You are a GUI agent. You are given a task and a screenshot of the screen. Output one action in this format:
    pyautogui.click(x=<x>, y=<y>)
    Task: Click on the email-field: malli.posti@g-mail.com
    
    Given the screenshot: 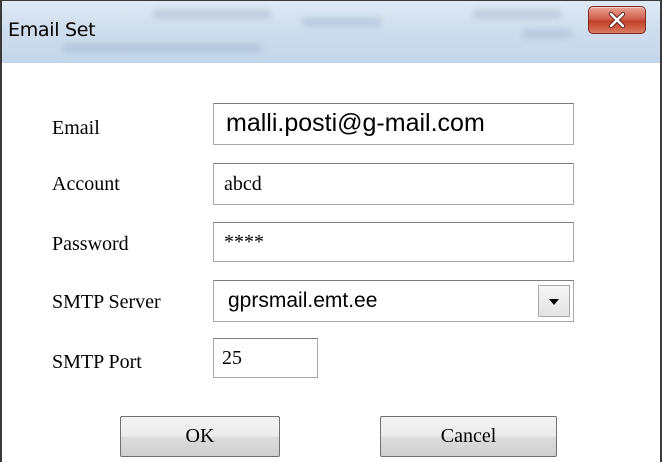 What is the action you would take?
    pyautogui.click(x=393, y=124)
    